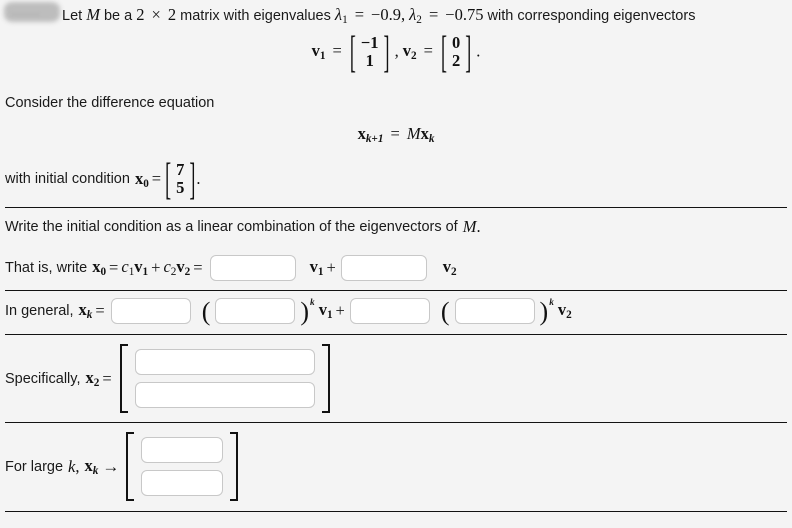 Image resolution: width=792 pixels, height=528 pixels. I want to click on lv-right-bracket, so click(234, 466).